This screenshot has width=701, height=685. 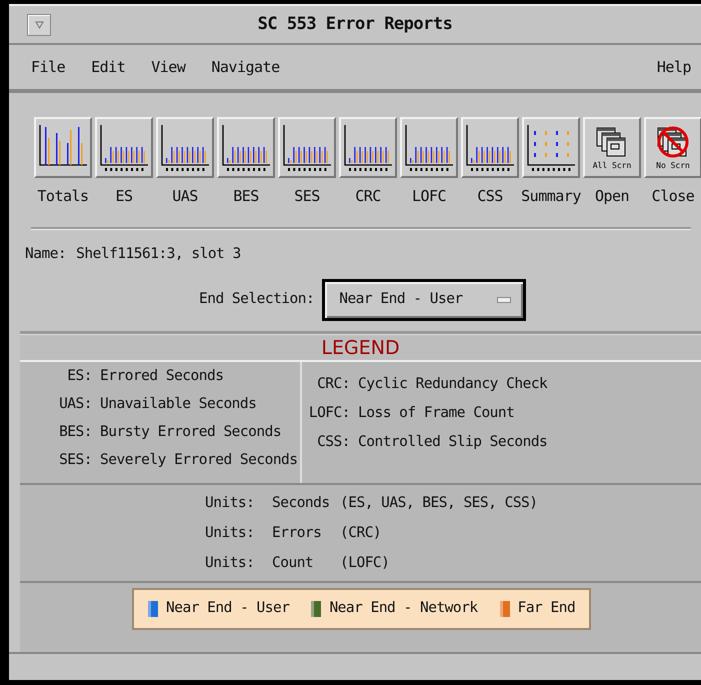 I want to click on toolbar-label: CSS, so click(x=490, y=196).